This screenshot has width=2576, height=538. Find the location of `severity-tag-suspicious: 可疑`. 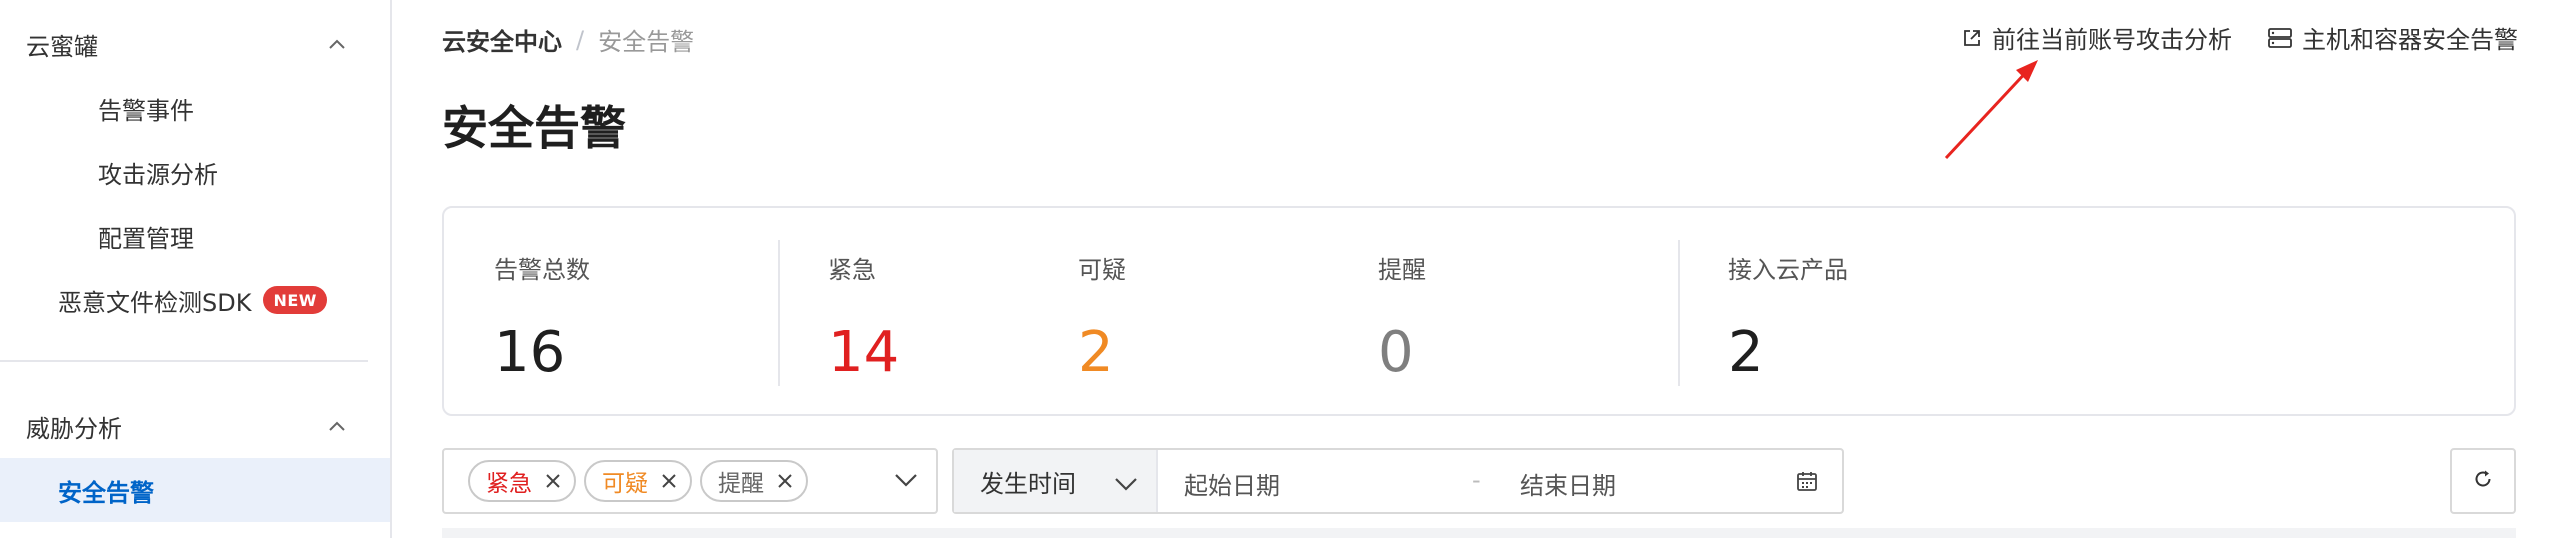

severity-tag-suspicious: 可疑 is located at coordinates (638, 481).